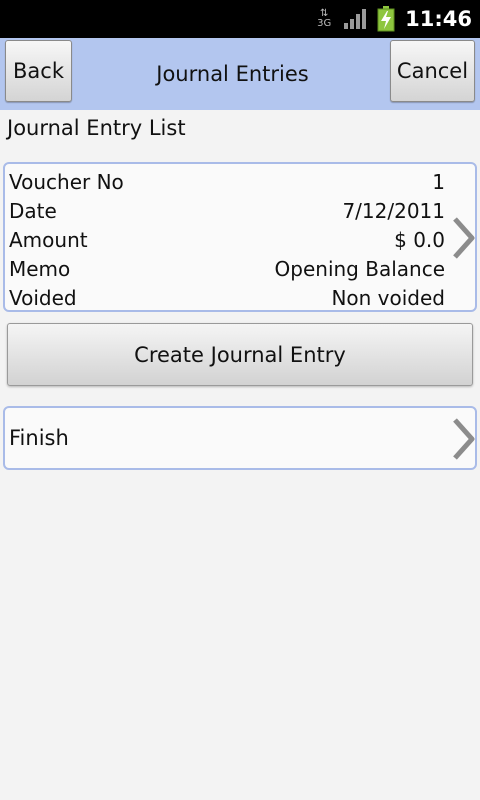 The height and width of the screenshot is (800, 480). What do you see at coordinates (33, 210) in the screenshot?
I see `entry-label: Date` at bounding box center [33, 210].